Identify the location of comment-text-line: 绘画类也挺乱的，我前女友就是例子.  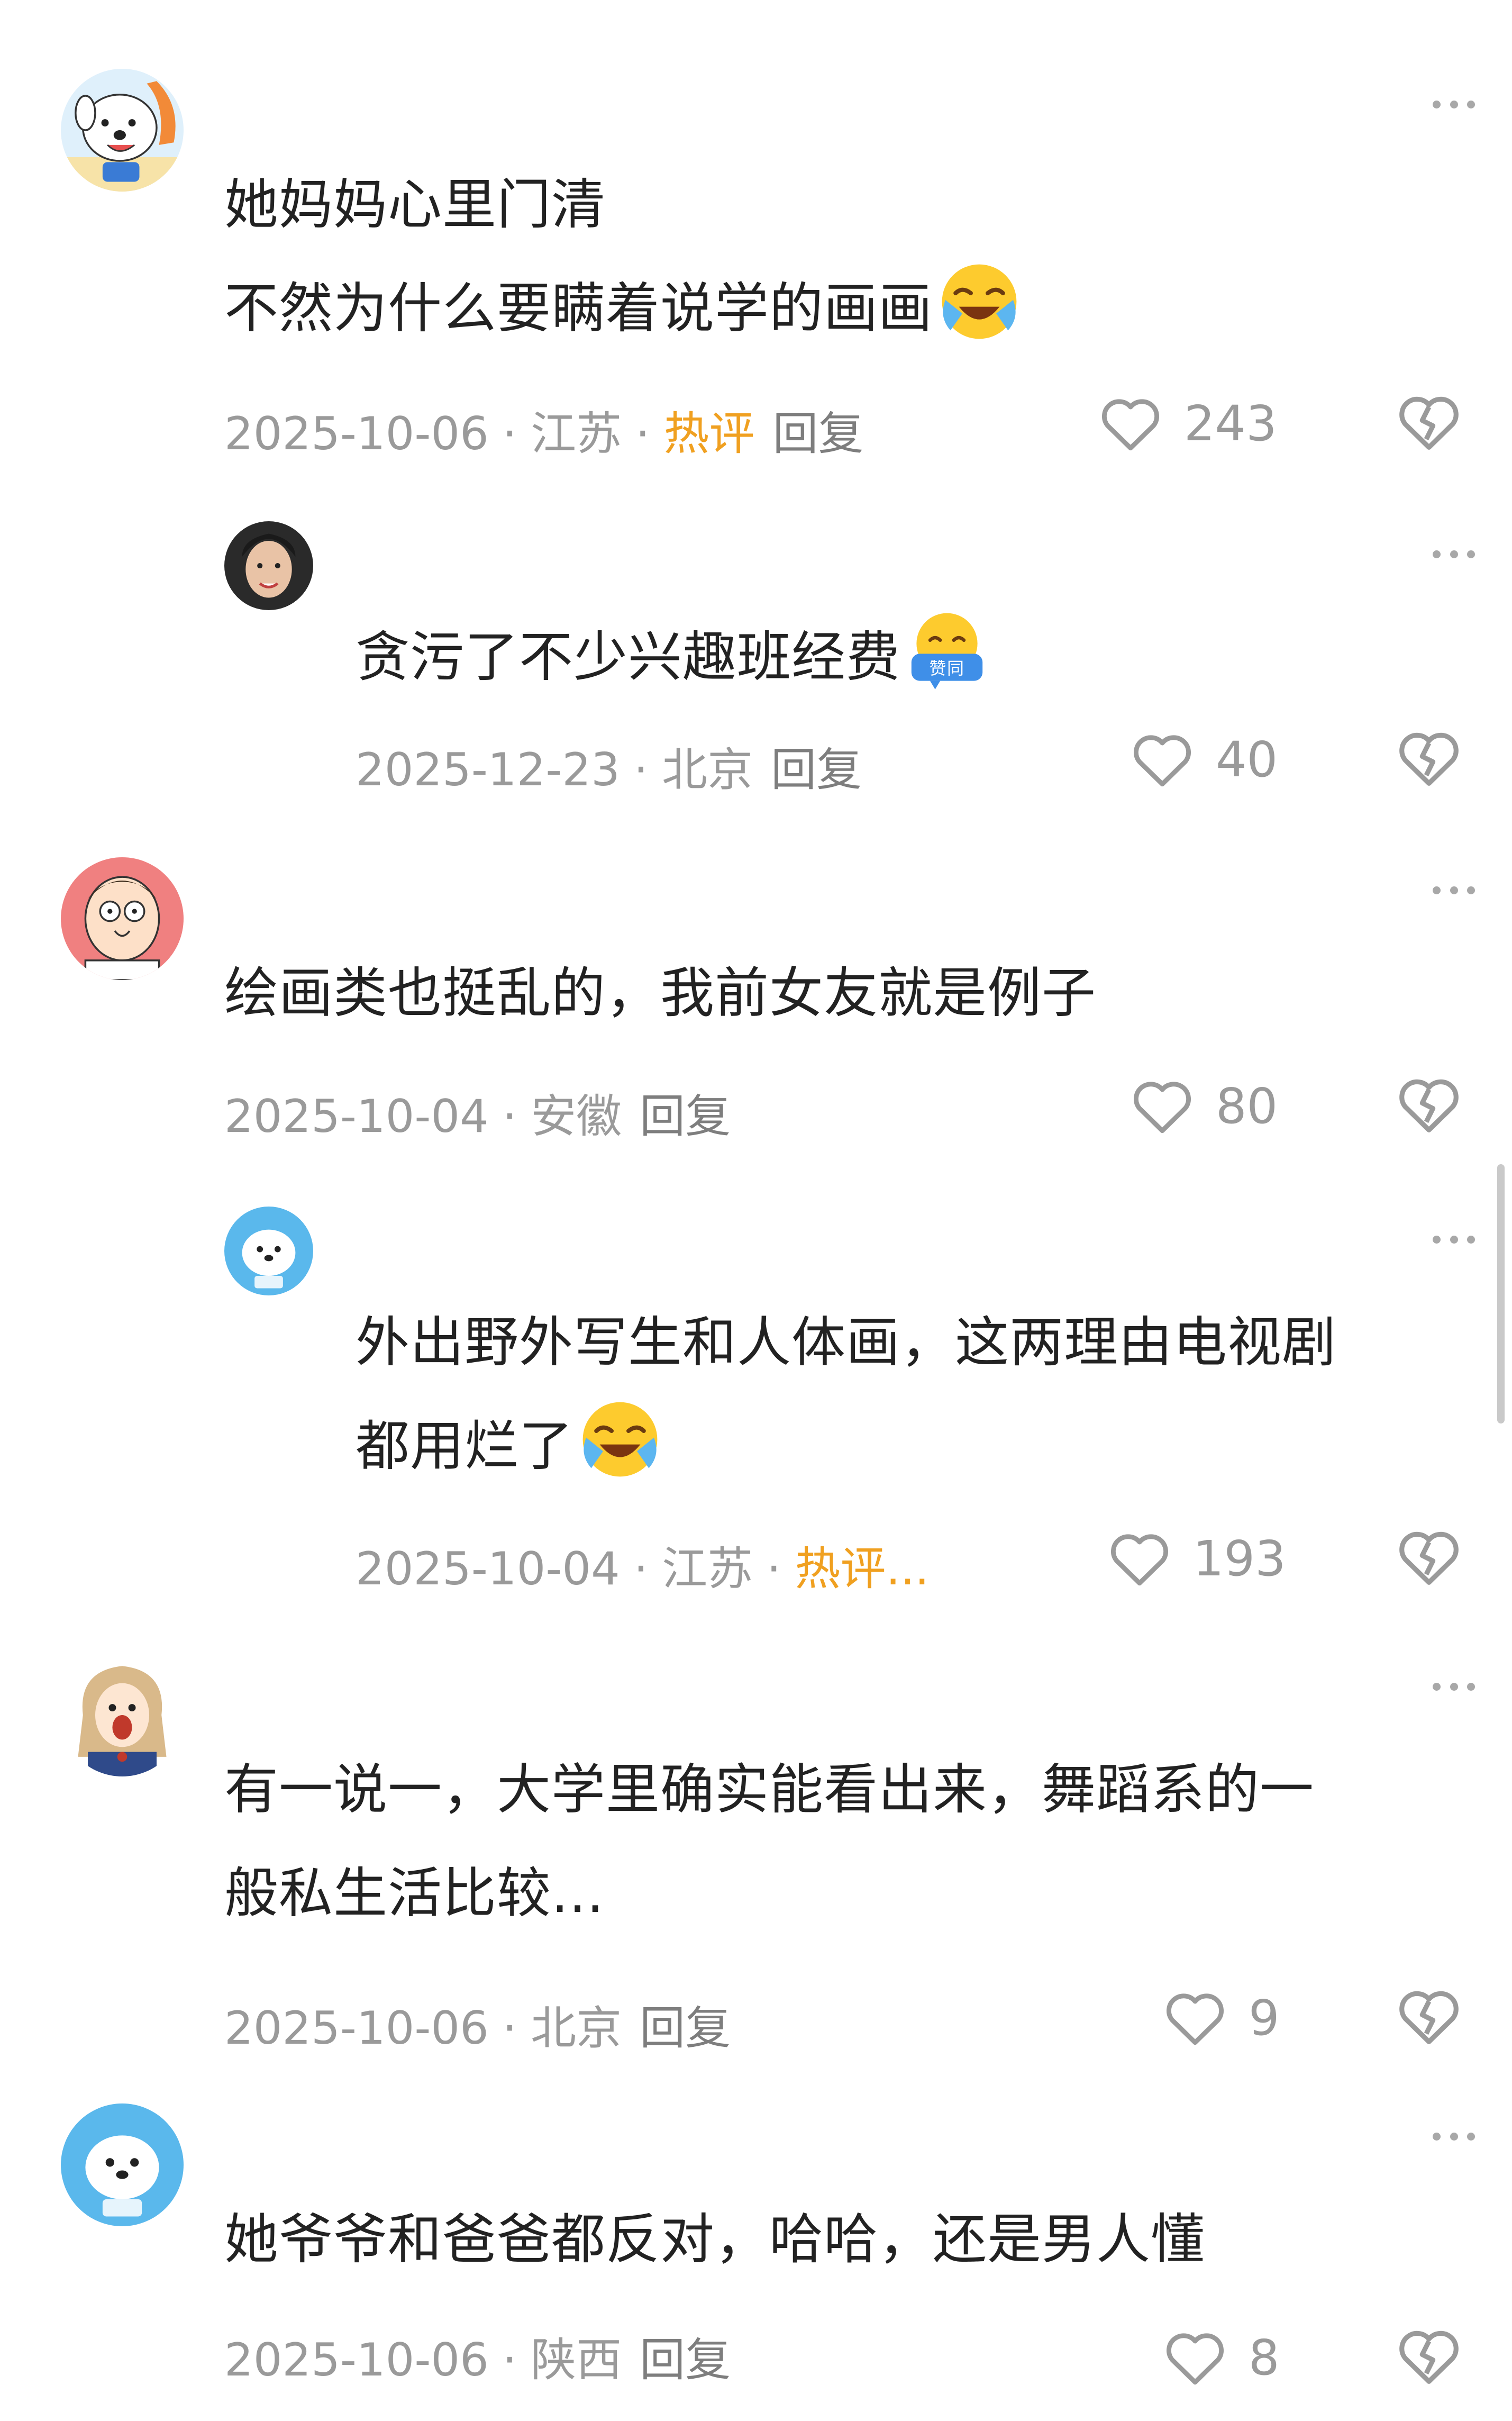
(660, 993).